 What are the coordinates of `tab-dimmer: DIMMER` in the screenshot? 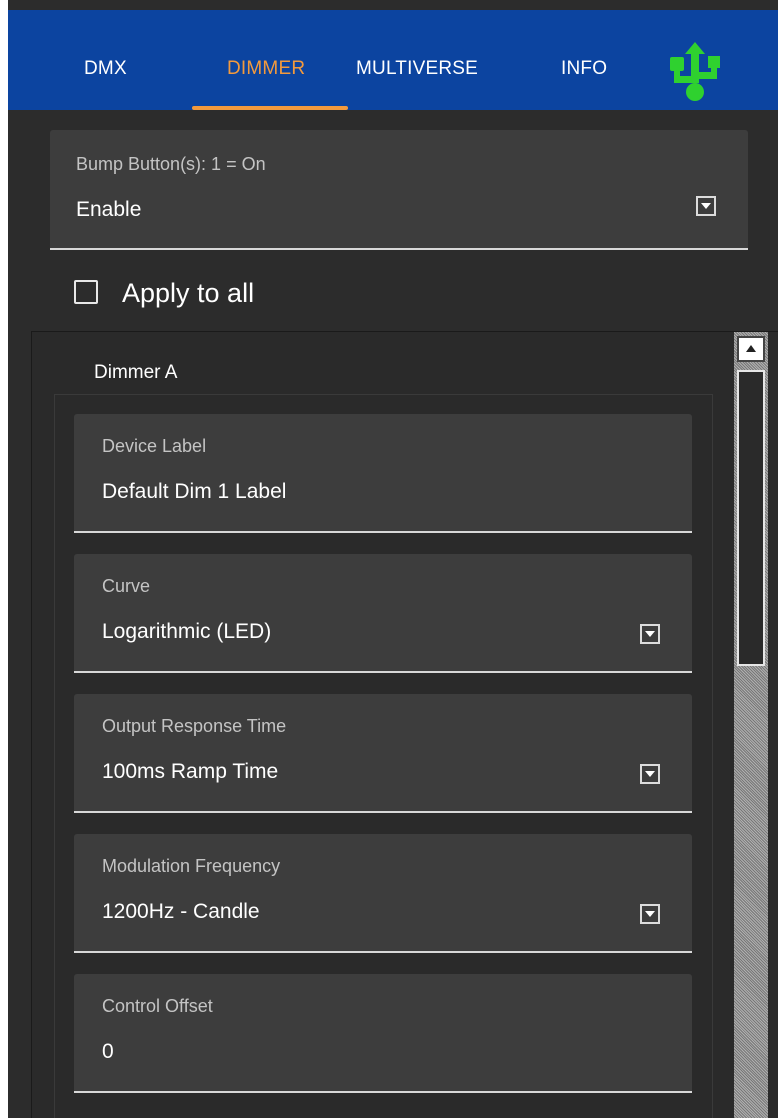 It's located at (266, 69).